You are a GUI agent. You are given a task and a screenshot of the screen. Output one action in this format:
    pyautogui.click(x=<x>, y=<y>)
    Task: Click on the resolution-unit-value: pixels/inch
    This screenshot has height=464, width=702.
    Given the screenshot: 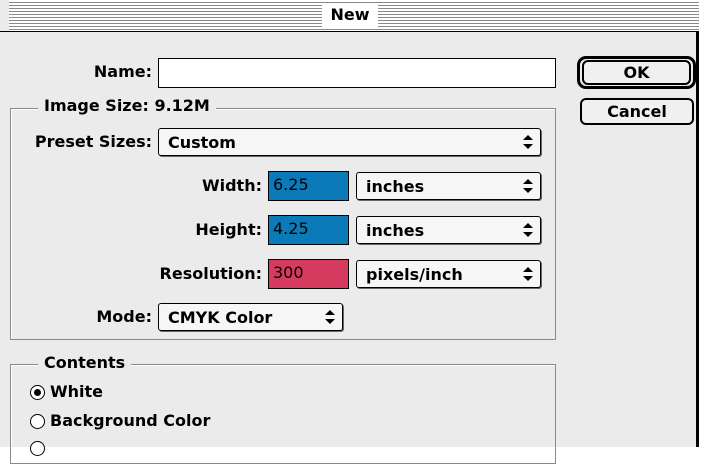 What is the action you would take?
    pyautogui.click(x=414, y=274)
    